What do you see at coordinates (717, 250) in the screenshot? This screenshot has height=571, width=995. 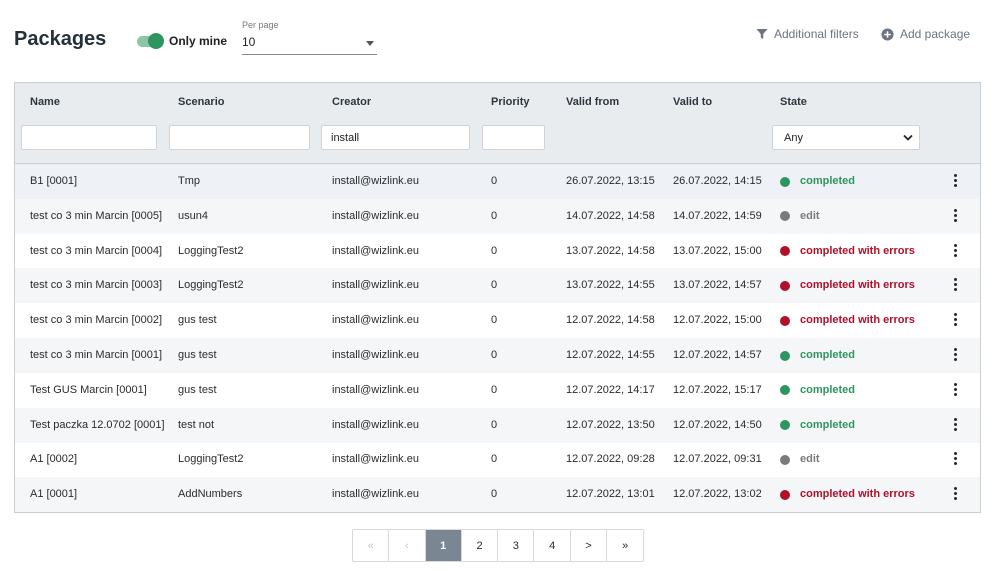 I see `valid-to-cell: 13.07.2022, 15:00` at bounding box center [717, 250].